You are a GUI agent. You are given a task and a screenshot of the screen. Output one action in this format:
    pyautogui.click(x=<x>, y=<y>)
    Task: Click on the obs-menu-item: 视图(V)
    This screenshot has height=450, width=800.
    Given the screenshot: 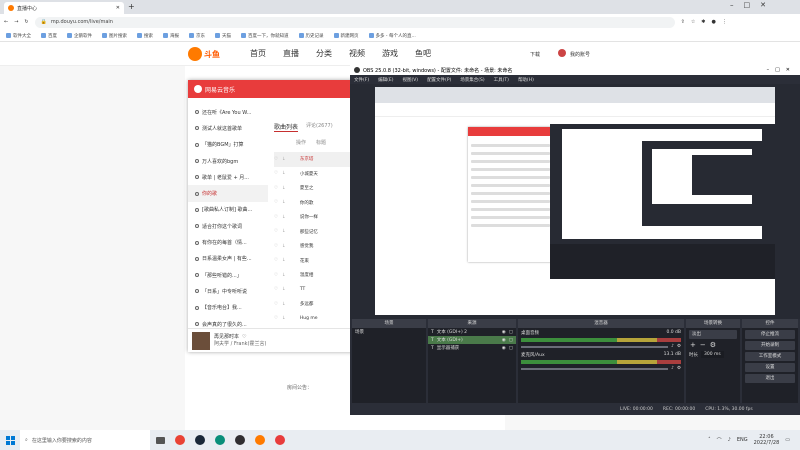 What is the action you would take?
    pyautogui.click(x=410, y=80)
    